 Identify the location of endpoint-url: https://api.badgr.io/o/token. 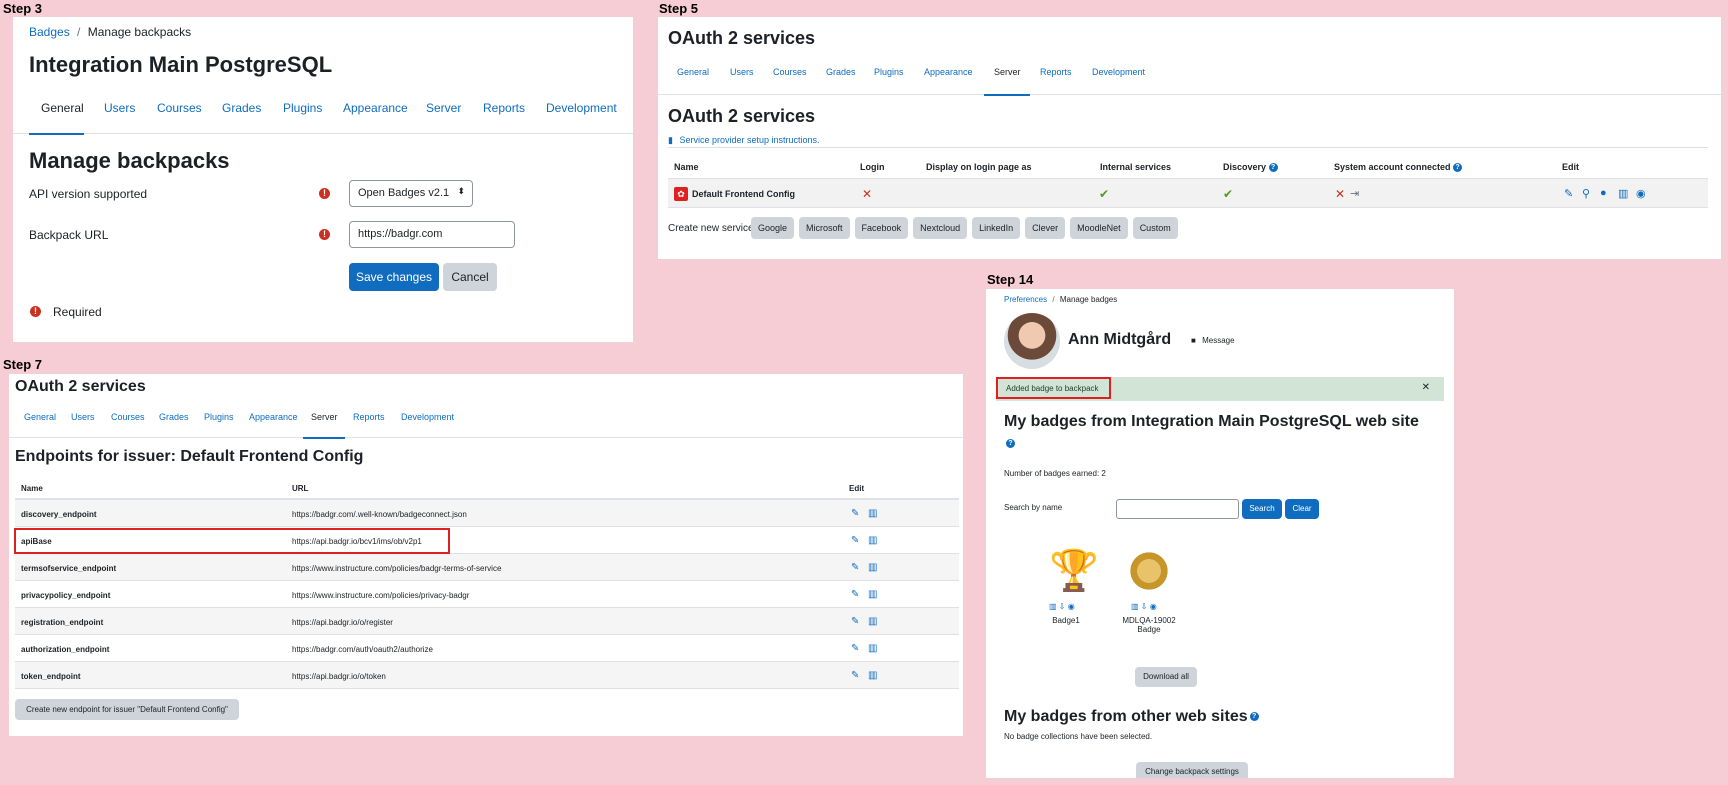
(339, 676).